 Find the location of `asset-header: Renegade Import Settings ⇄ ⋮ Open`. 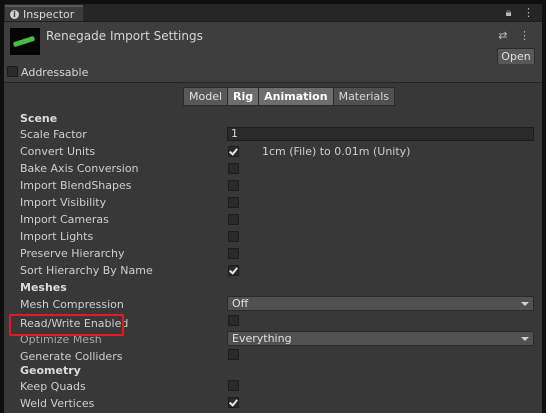

asset-header: Renegade Import Settings ⇄ ⋮ Open is located at coordinates (273, 43).